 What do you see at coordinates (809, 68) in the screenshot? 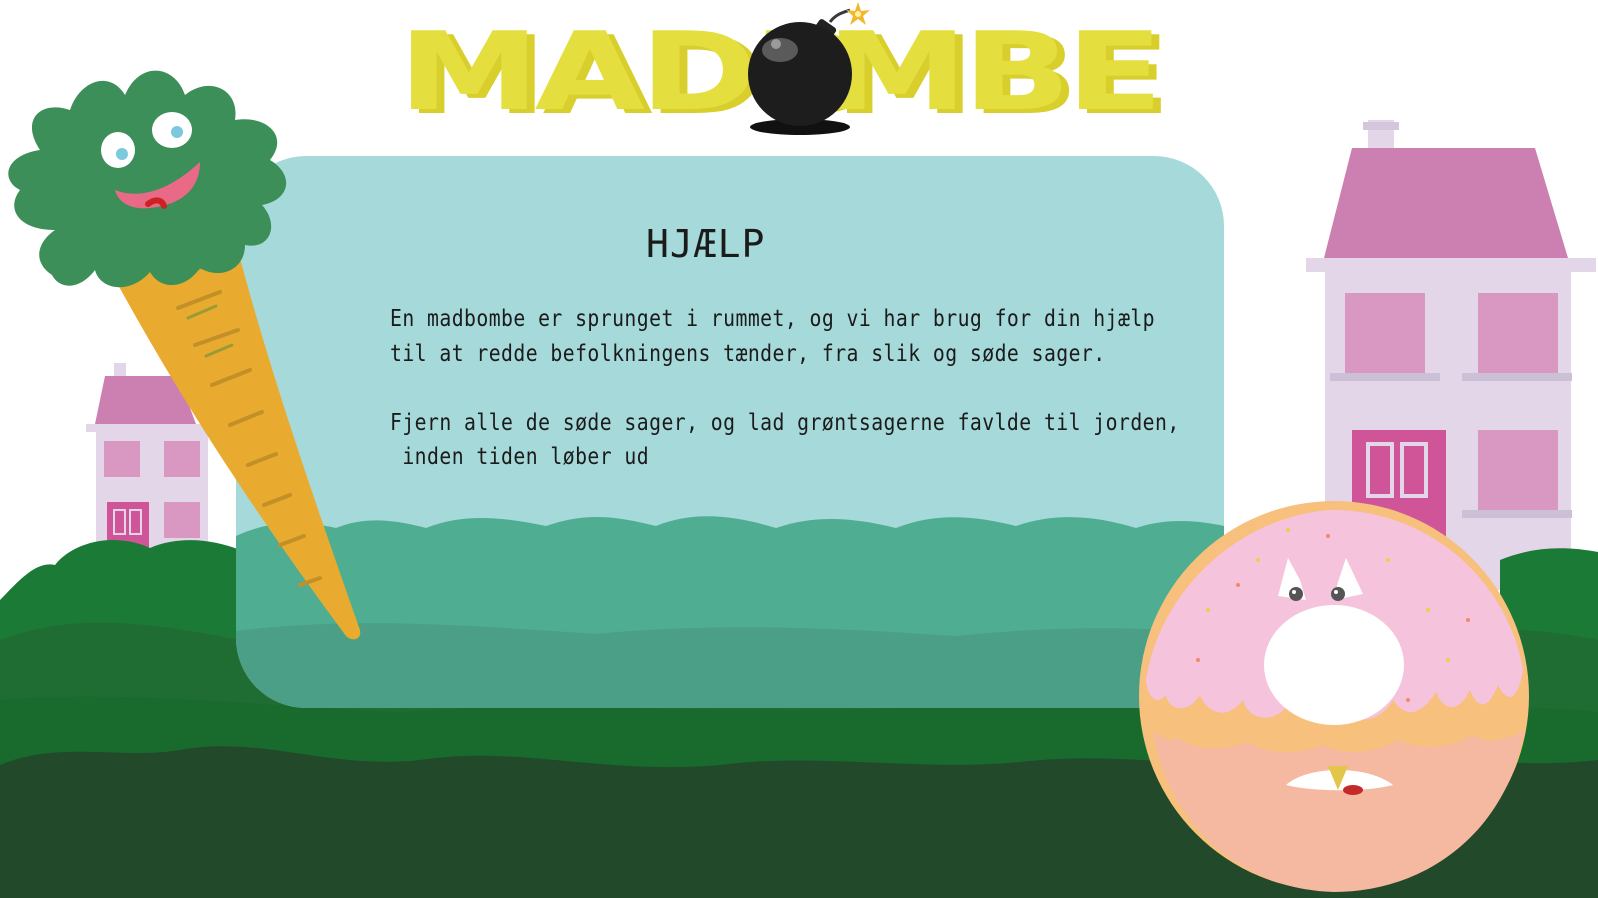
I see `bomb-icon` at bounding box center [809, 68].